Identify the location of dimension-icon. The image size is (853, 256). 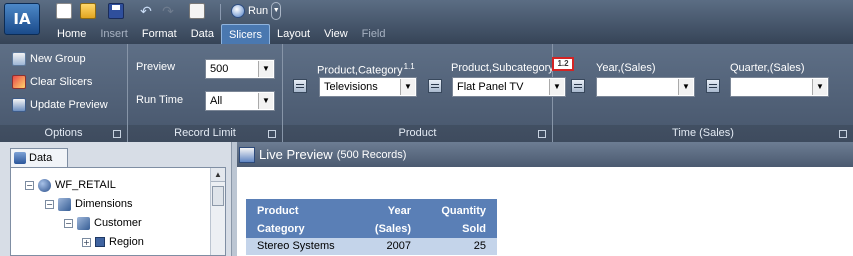
(83, 223).